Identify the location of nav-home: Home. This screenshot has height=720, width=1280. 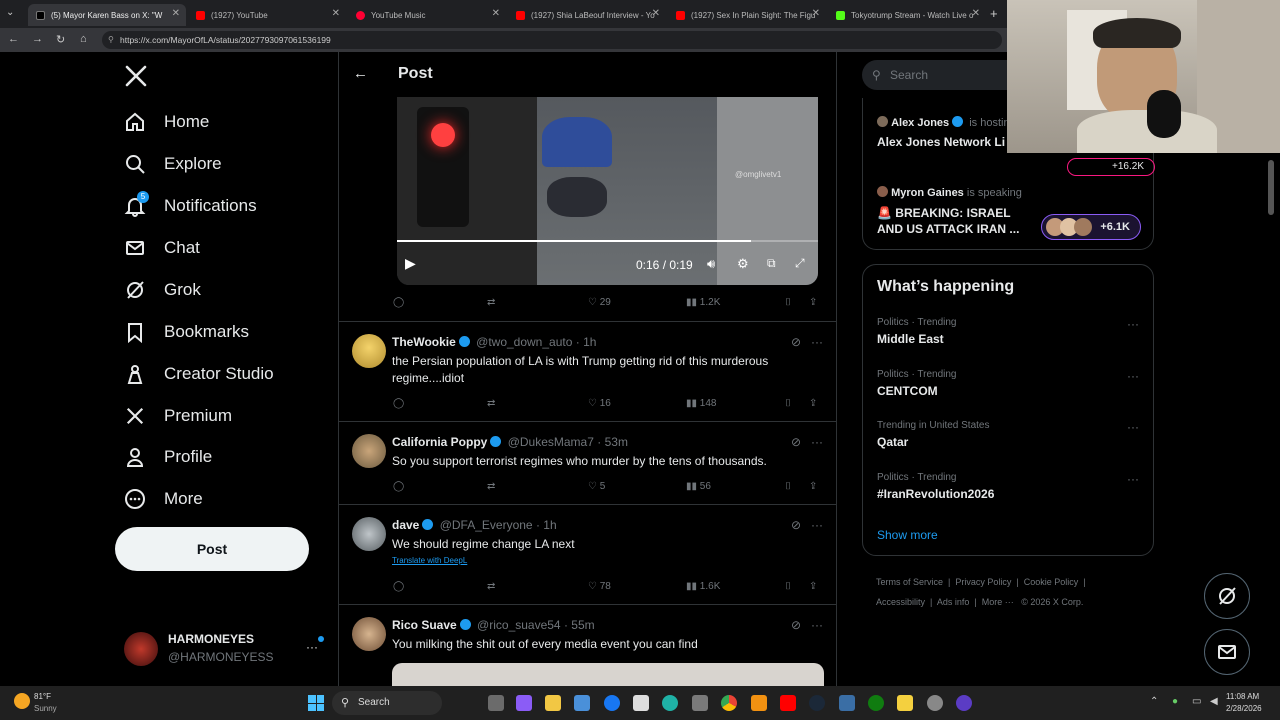
(166, 122).